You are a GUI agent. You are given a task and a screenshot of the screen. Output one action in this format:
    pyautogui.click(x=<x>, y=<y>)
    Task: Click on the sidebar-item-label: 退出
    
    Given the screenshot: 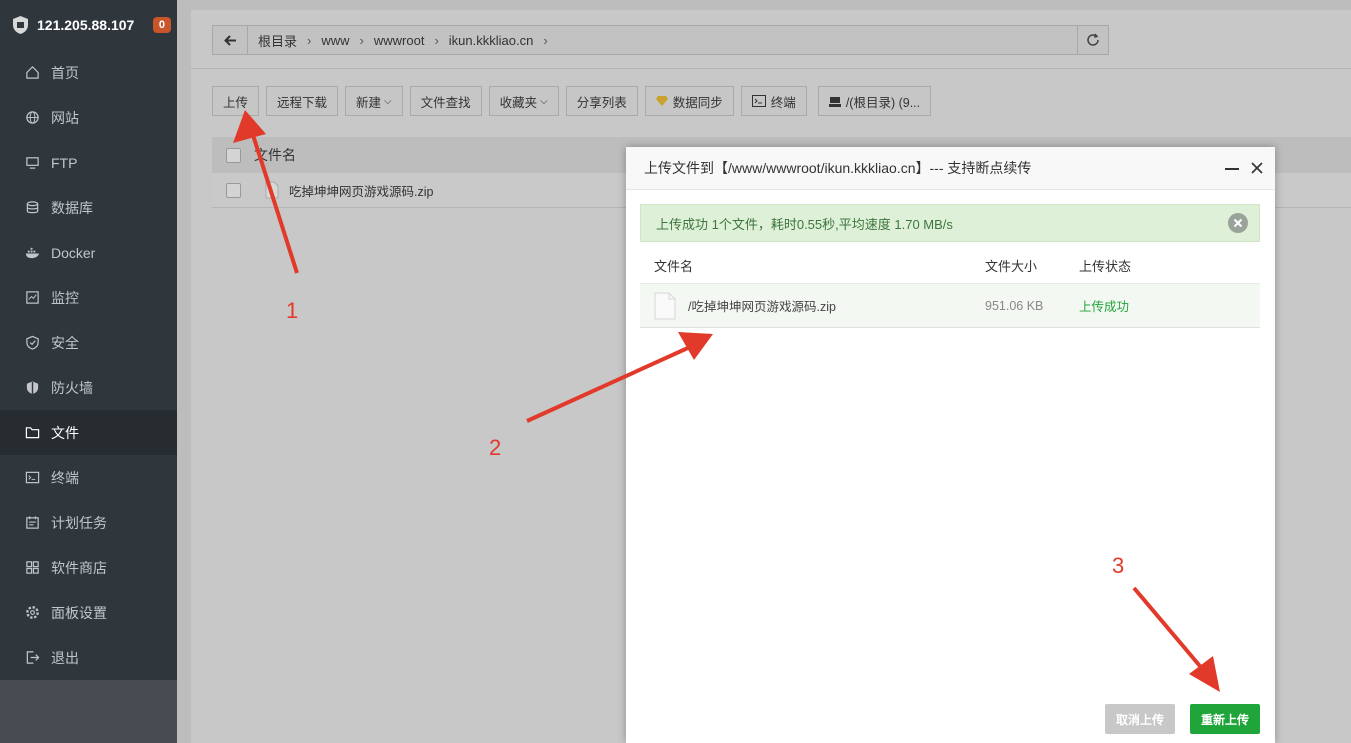 What is the action you would take?
    pyautogui.click(x=65, y=657)
    